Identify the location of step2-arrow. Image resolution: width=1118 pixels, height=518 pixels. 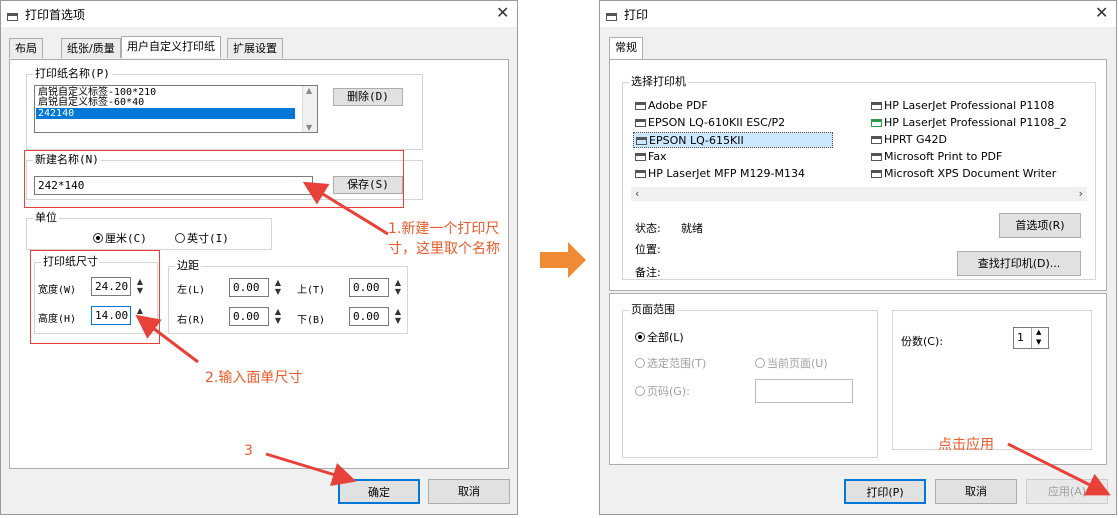
(167, 339).